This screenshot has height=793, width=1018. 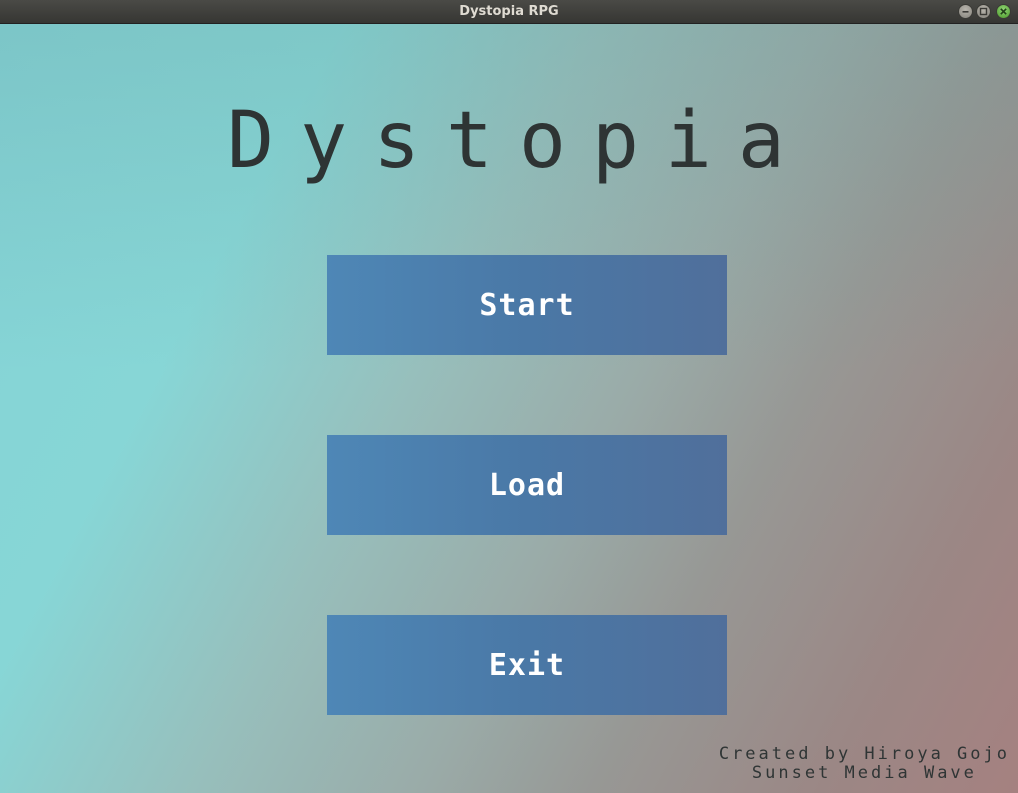 I want to click on title-bar: Dystopia RPG, so click(x=509, y=12).